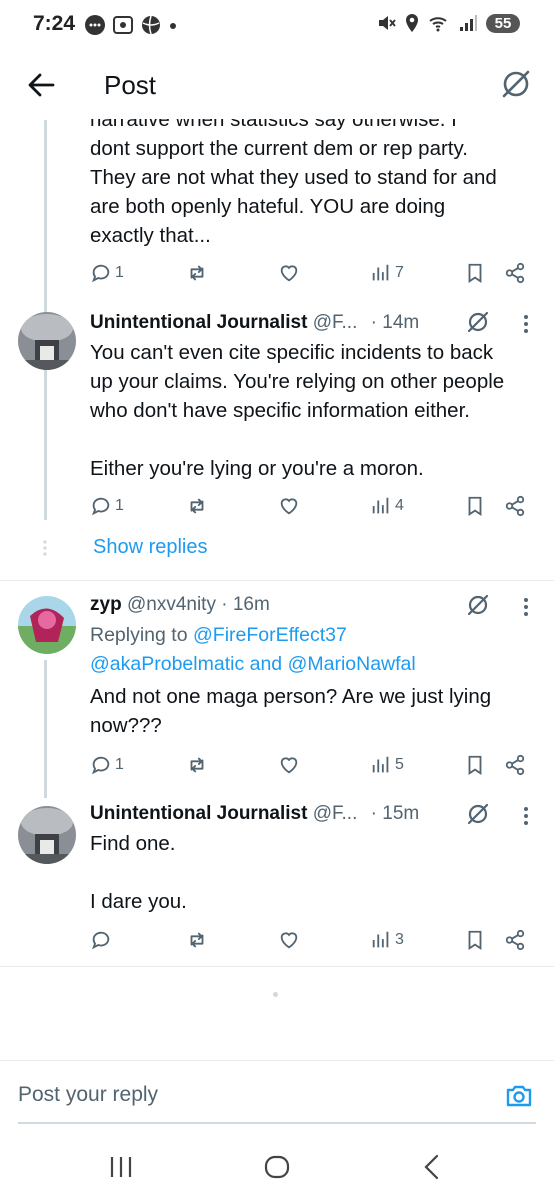 The height and width of the screenshot is (1200, 554). Describe the element at coordinates (412, 23) in the screenshot. I see `location-icon` at that location.